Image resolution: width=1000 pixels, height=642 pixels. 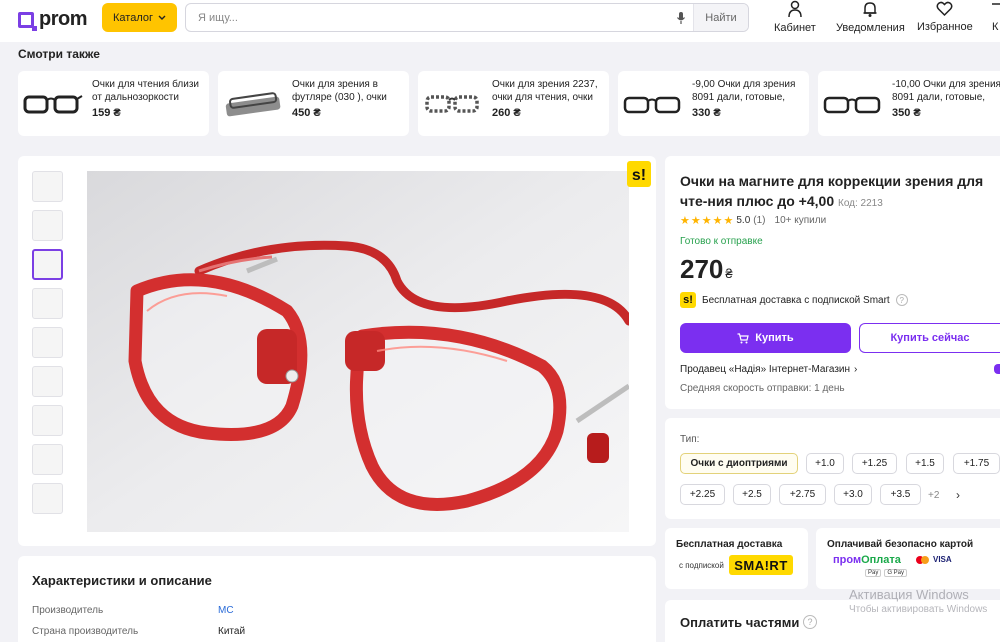 What do you see at coordinates (870, 28) in the screenshot?
I see `notifications-label: Уведомления` at bounding box center [870, 28].